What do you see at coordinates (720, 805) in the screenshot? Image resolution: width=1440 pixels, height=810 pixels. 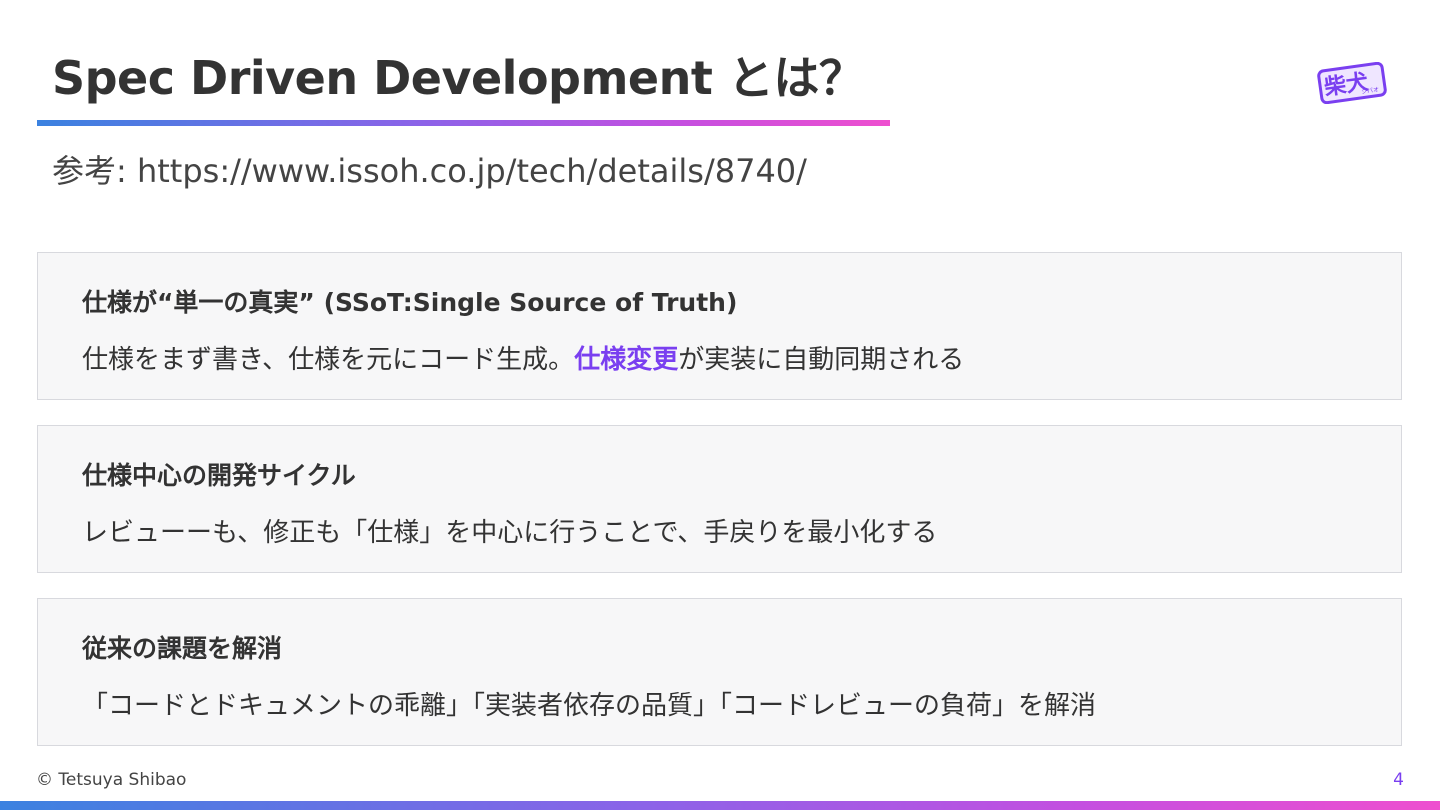 I see `footer-gradient-bar` at bounding box center [720, 805].